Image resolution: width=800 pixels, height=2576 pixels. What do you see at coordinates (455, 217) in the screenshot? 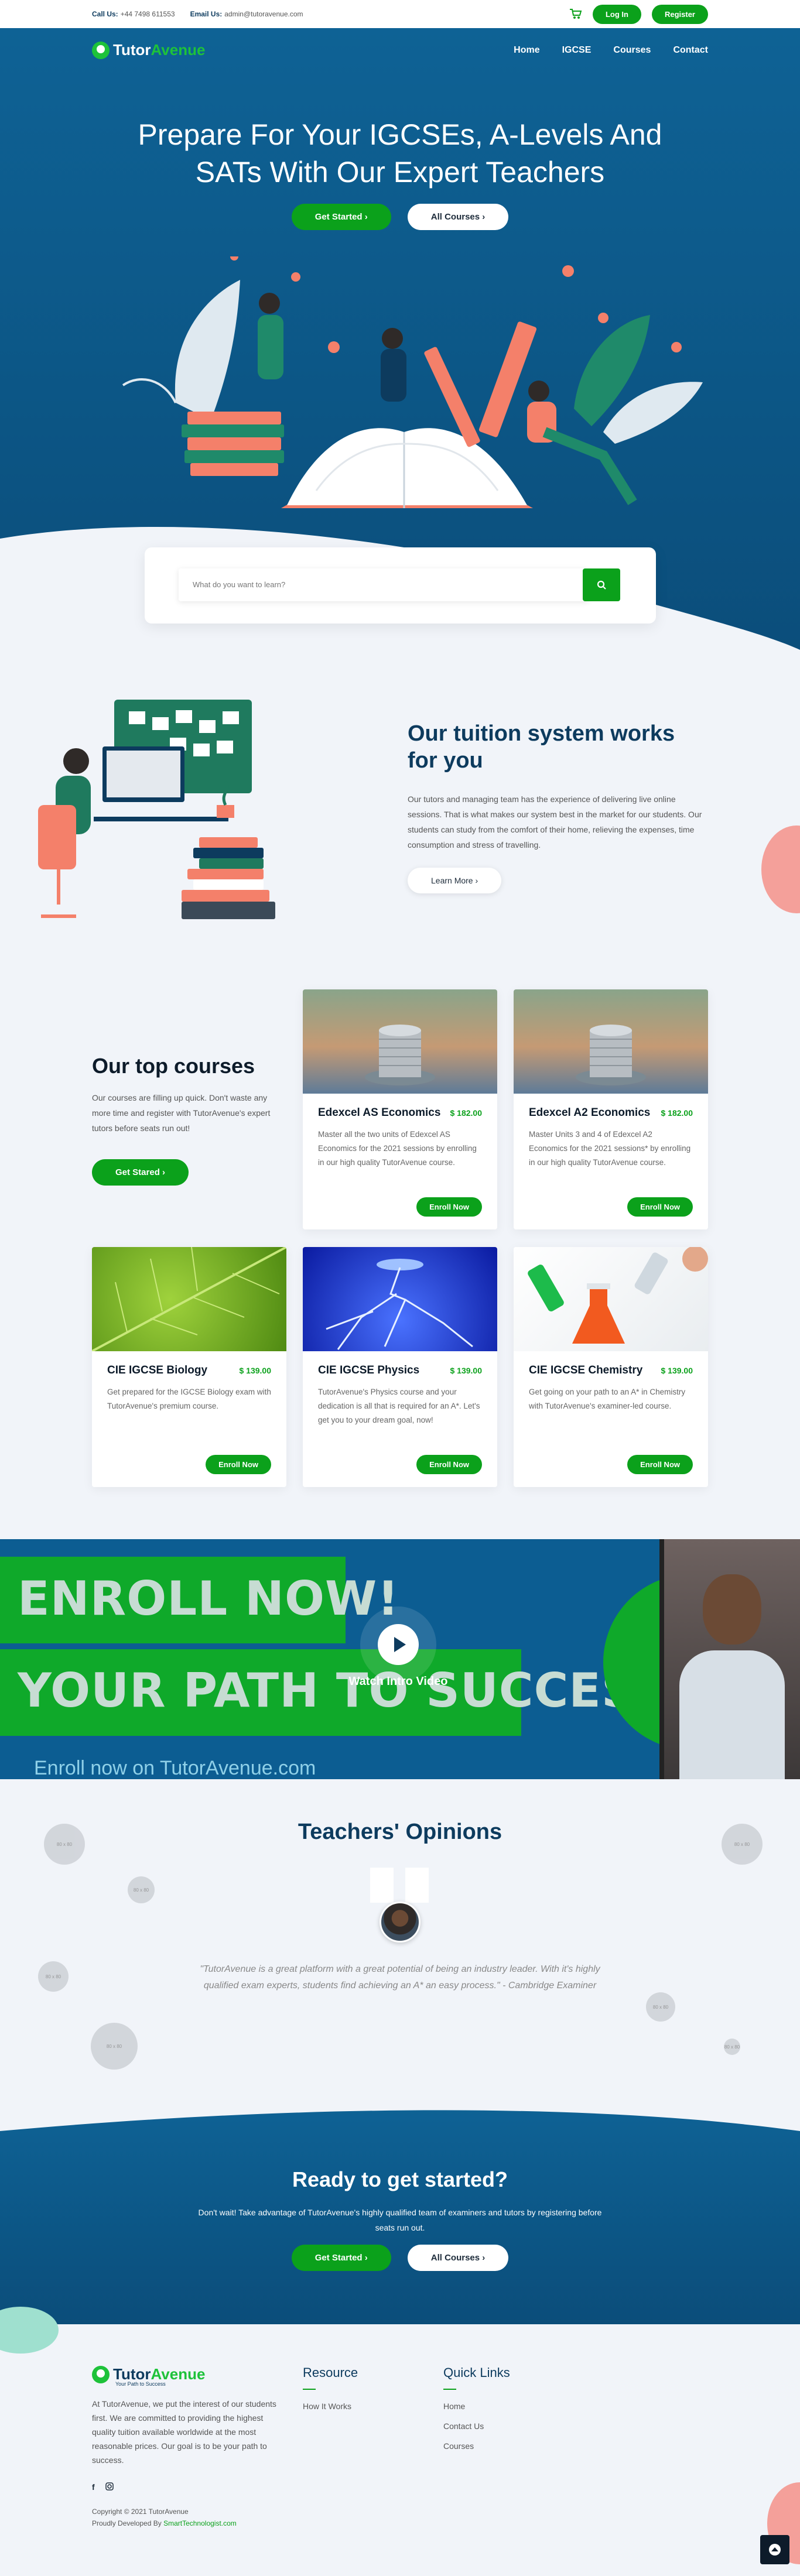
I see `all-courses-label: All Courses` at bounding box center [455, 217].